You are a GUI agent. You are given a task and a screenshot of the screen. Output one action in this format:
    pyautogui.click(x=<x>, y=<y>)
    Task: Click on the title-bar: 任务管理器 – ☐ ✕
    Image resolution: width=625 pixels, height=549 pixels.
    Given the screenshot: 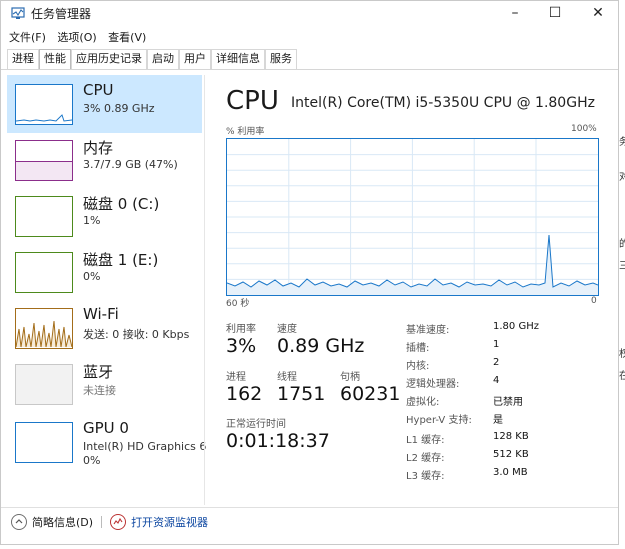 What is the action you would take?
    pyautogui.click(x=309, y=14)
    